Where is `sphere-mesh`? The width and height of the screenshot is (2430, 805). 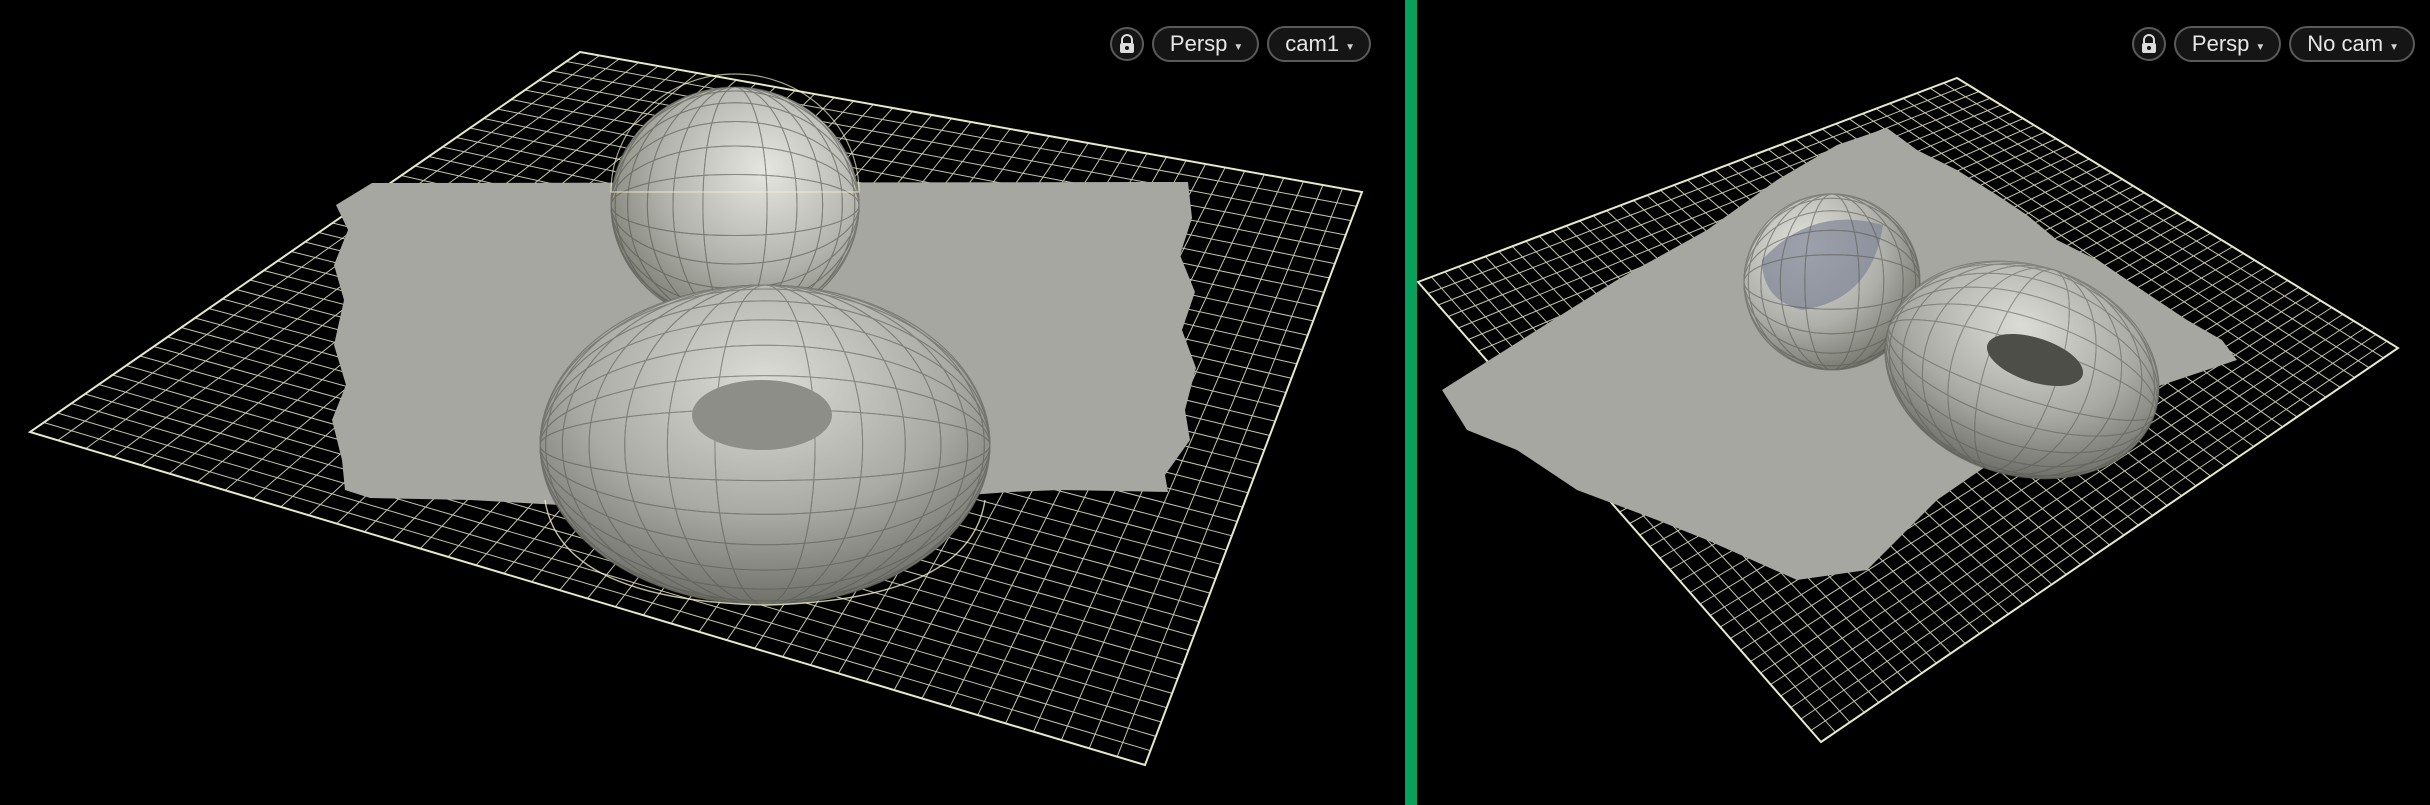
sphere-mesh is located at coordinates (735, 198).